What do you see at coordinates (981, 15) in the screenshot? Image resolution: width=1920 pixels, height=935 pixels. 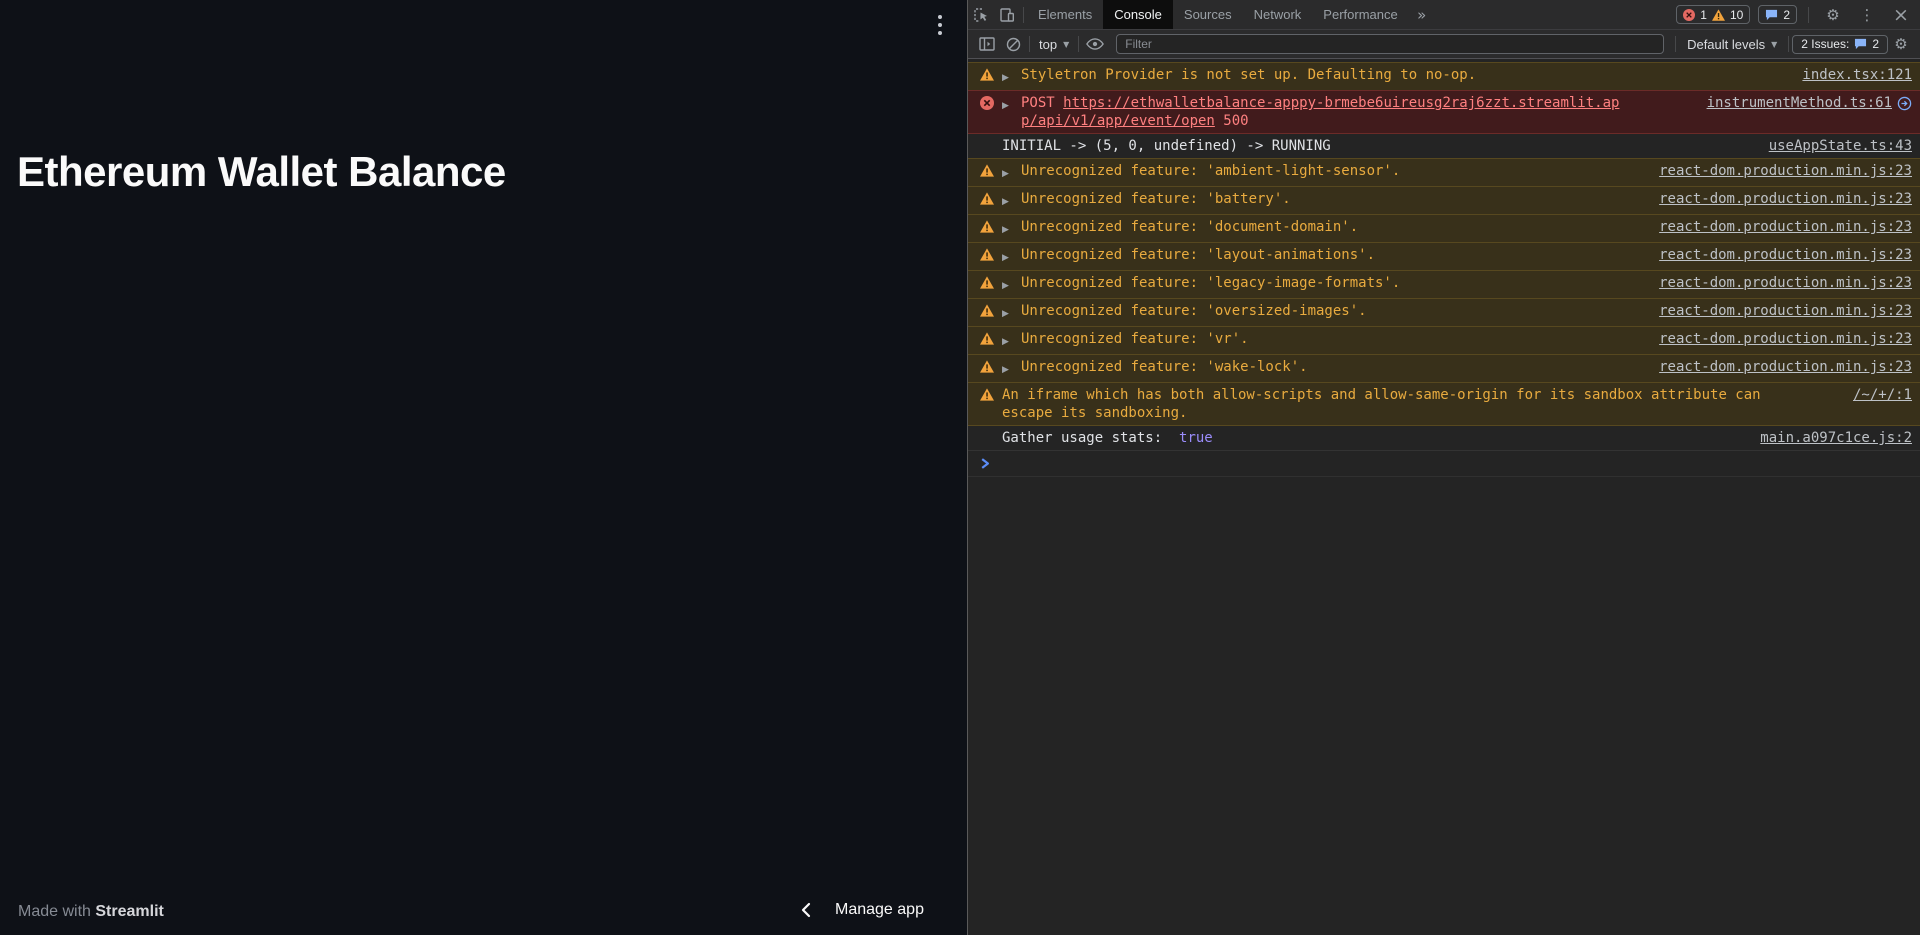 I see `inspect-element-icon` at bounding box center [981, 15].